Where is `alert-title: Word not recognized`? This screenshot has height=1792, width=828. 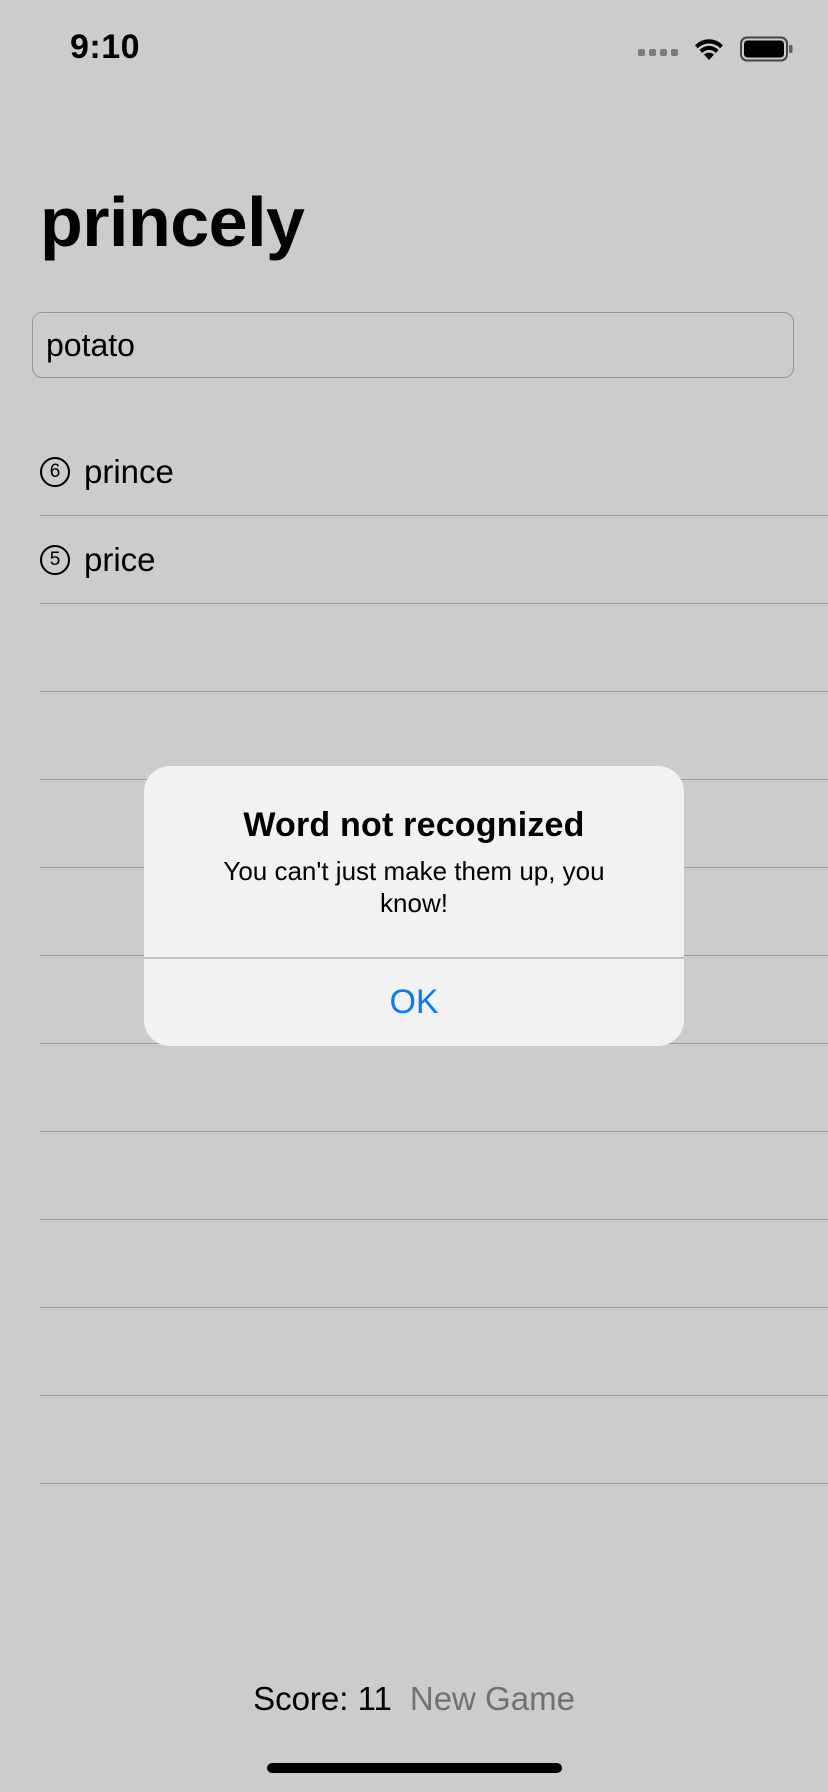 alert-title: Word not recognized is located at coordinates (414, 825).